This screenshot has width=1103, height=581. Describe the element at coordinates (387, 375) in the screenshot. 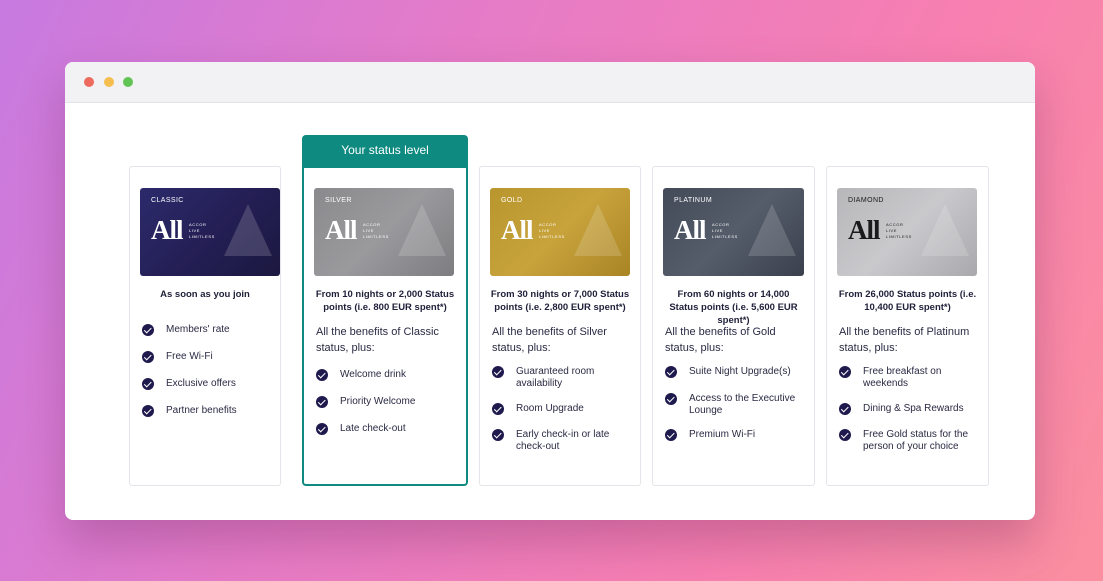

I see `benefit-item: Welcome drink` at that location.